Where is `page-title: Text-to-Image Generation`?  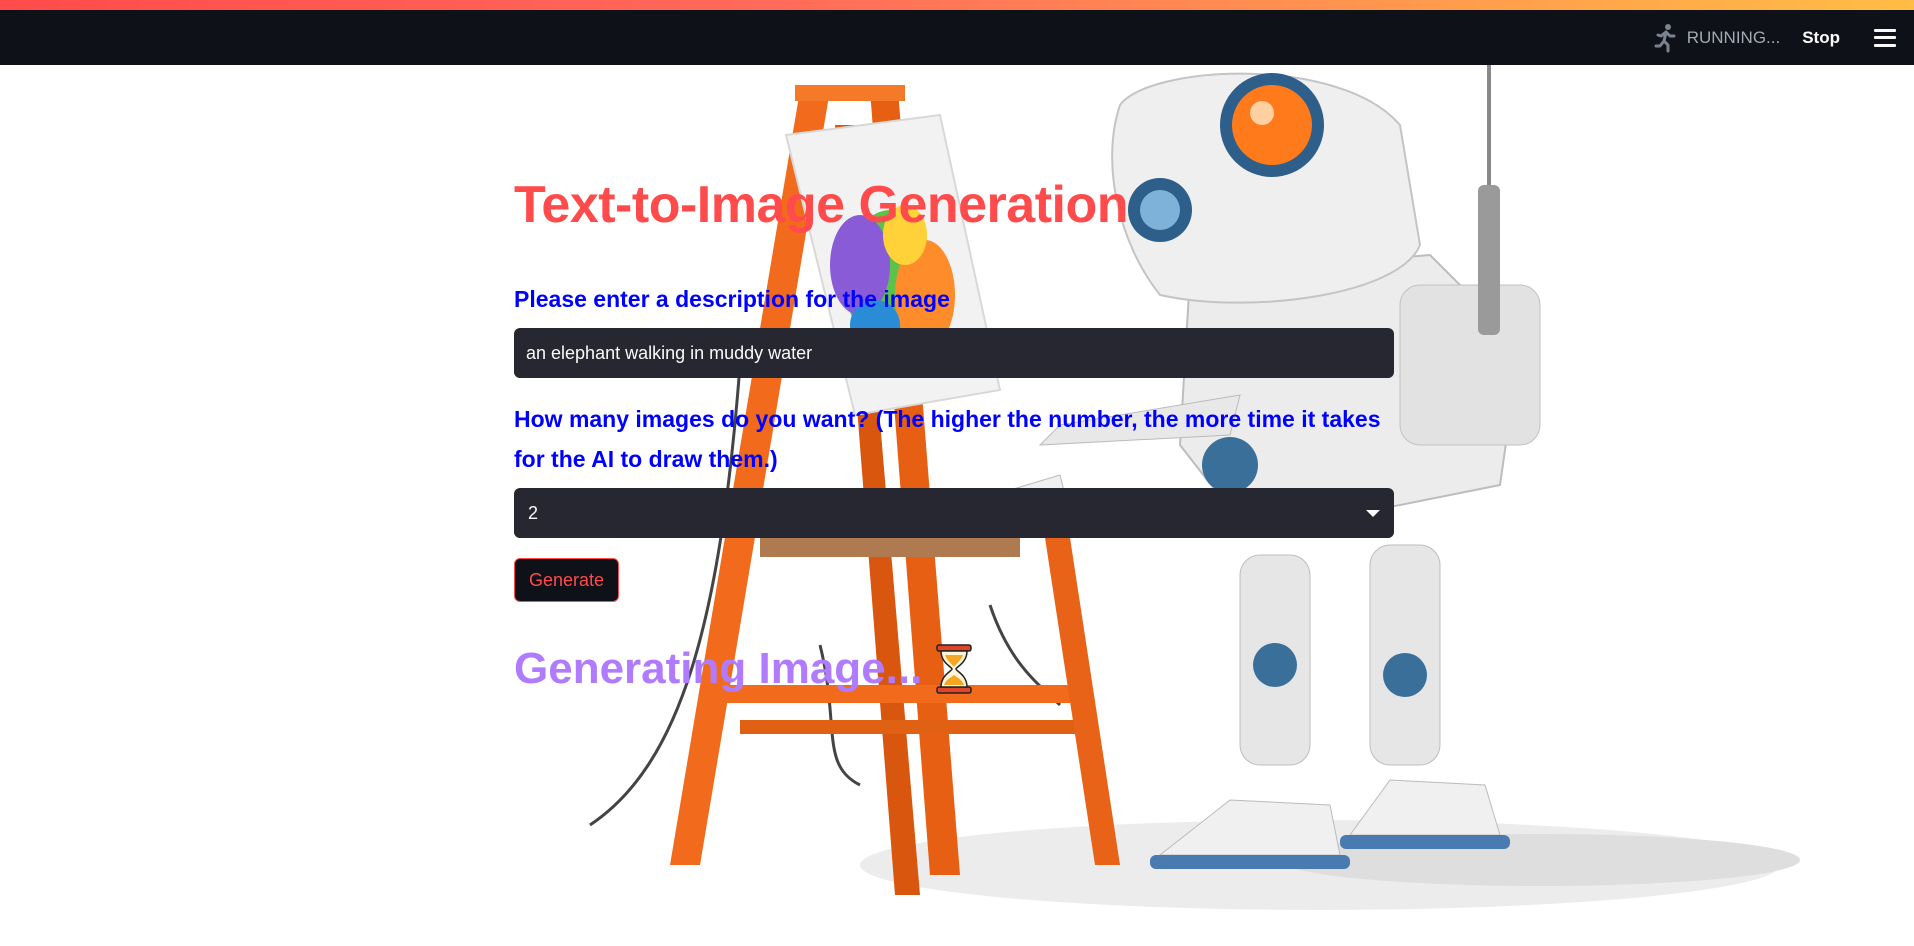
page-title: Text-to-Image Generation is located at coordinates (821, 205).